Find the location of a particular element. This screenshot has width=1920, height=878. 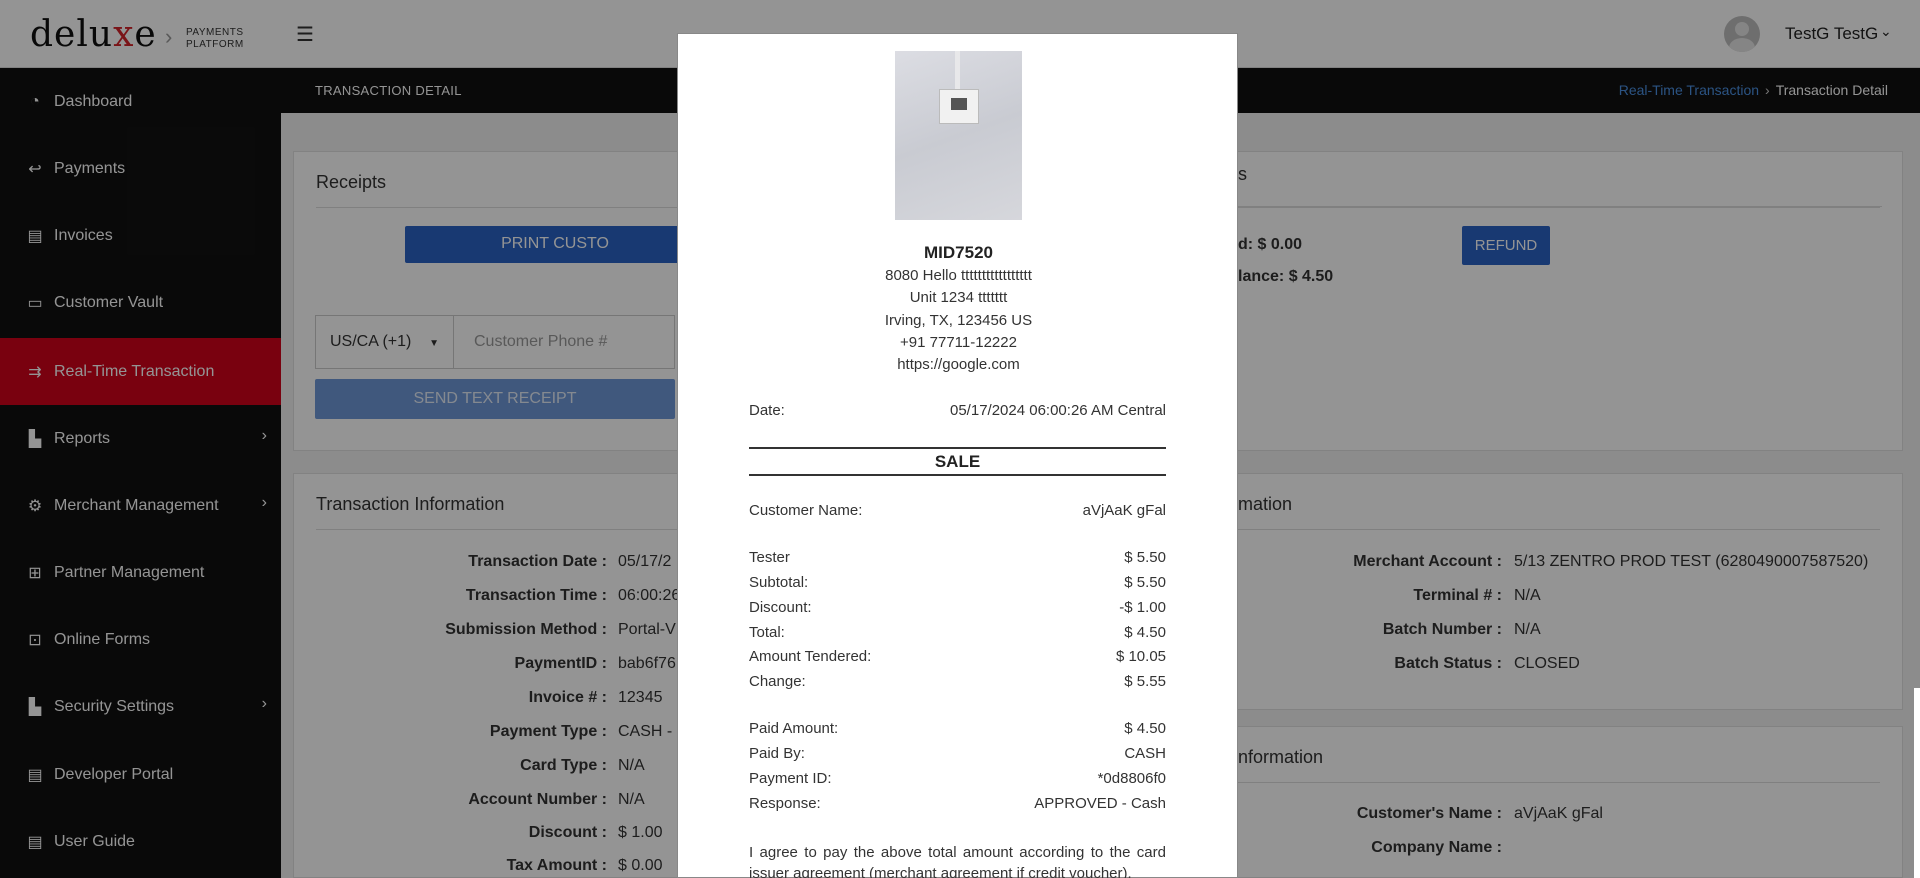

page-scrollbar is located at coordinates (1917, 783).